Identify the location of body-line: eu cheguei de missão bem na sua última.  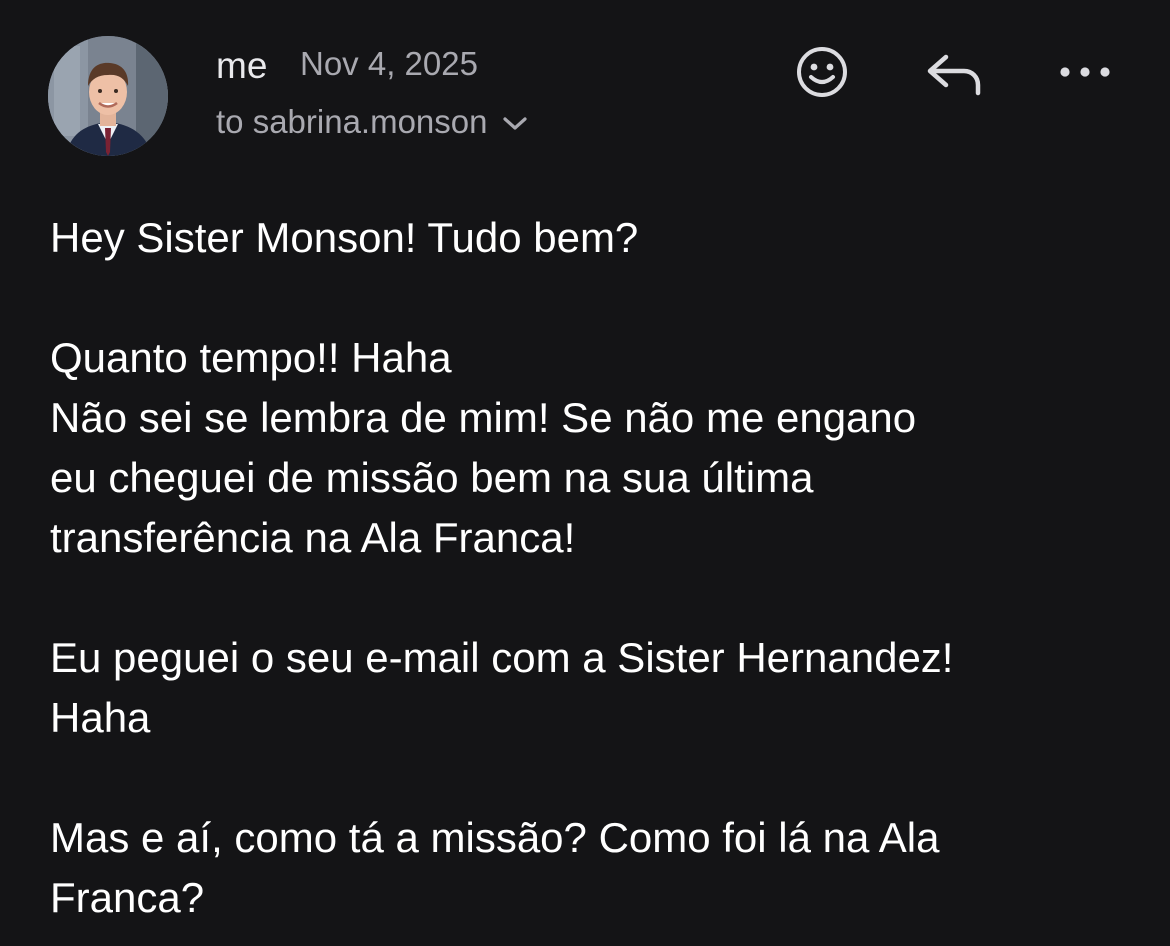
(432, 477).